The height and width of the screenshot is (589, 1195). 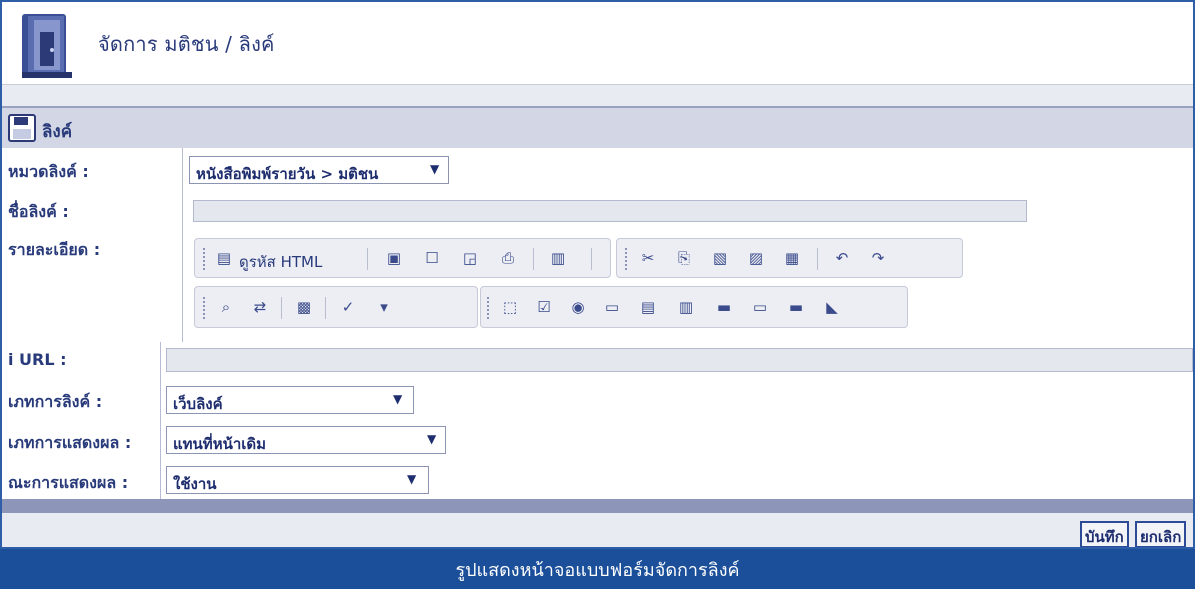 What do you see at coordinates (260, 307) in the screenshot?
I see `replace-icon: ⇄` at bounding box center [260, 307].